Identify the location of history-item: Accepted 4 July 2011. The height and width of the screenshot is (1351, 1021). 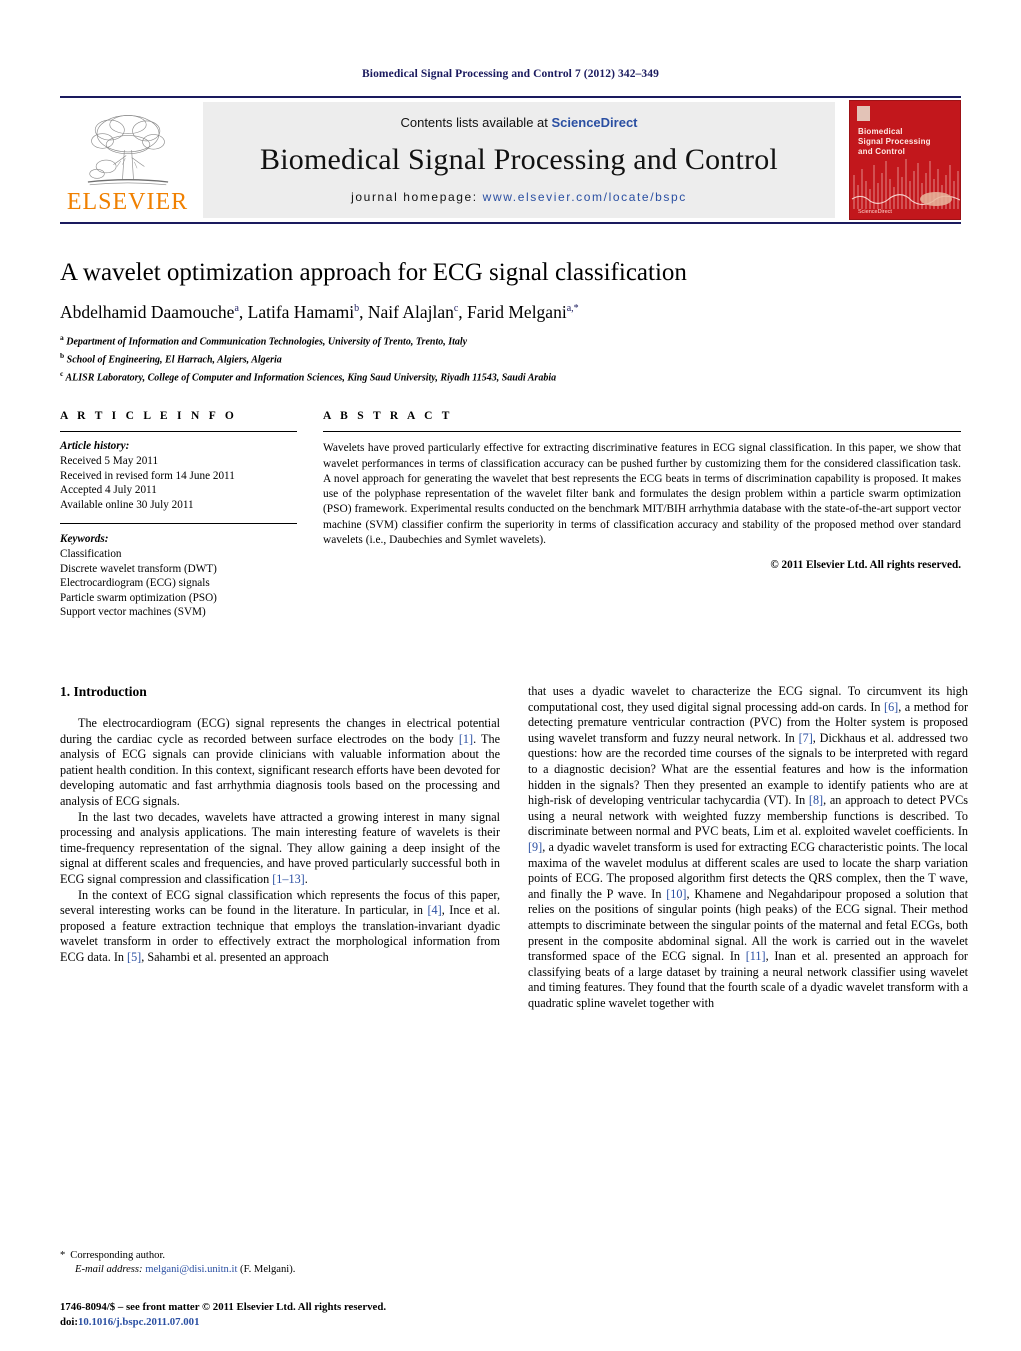
(108, 490).